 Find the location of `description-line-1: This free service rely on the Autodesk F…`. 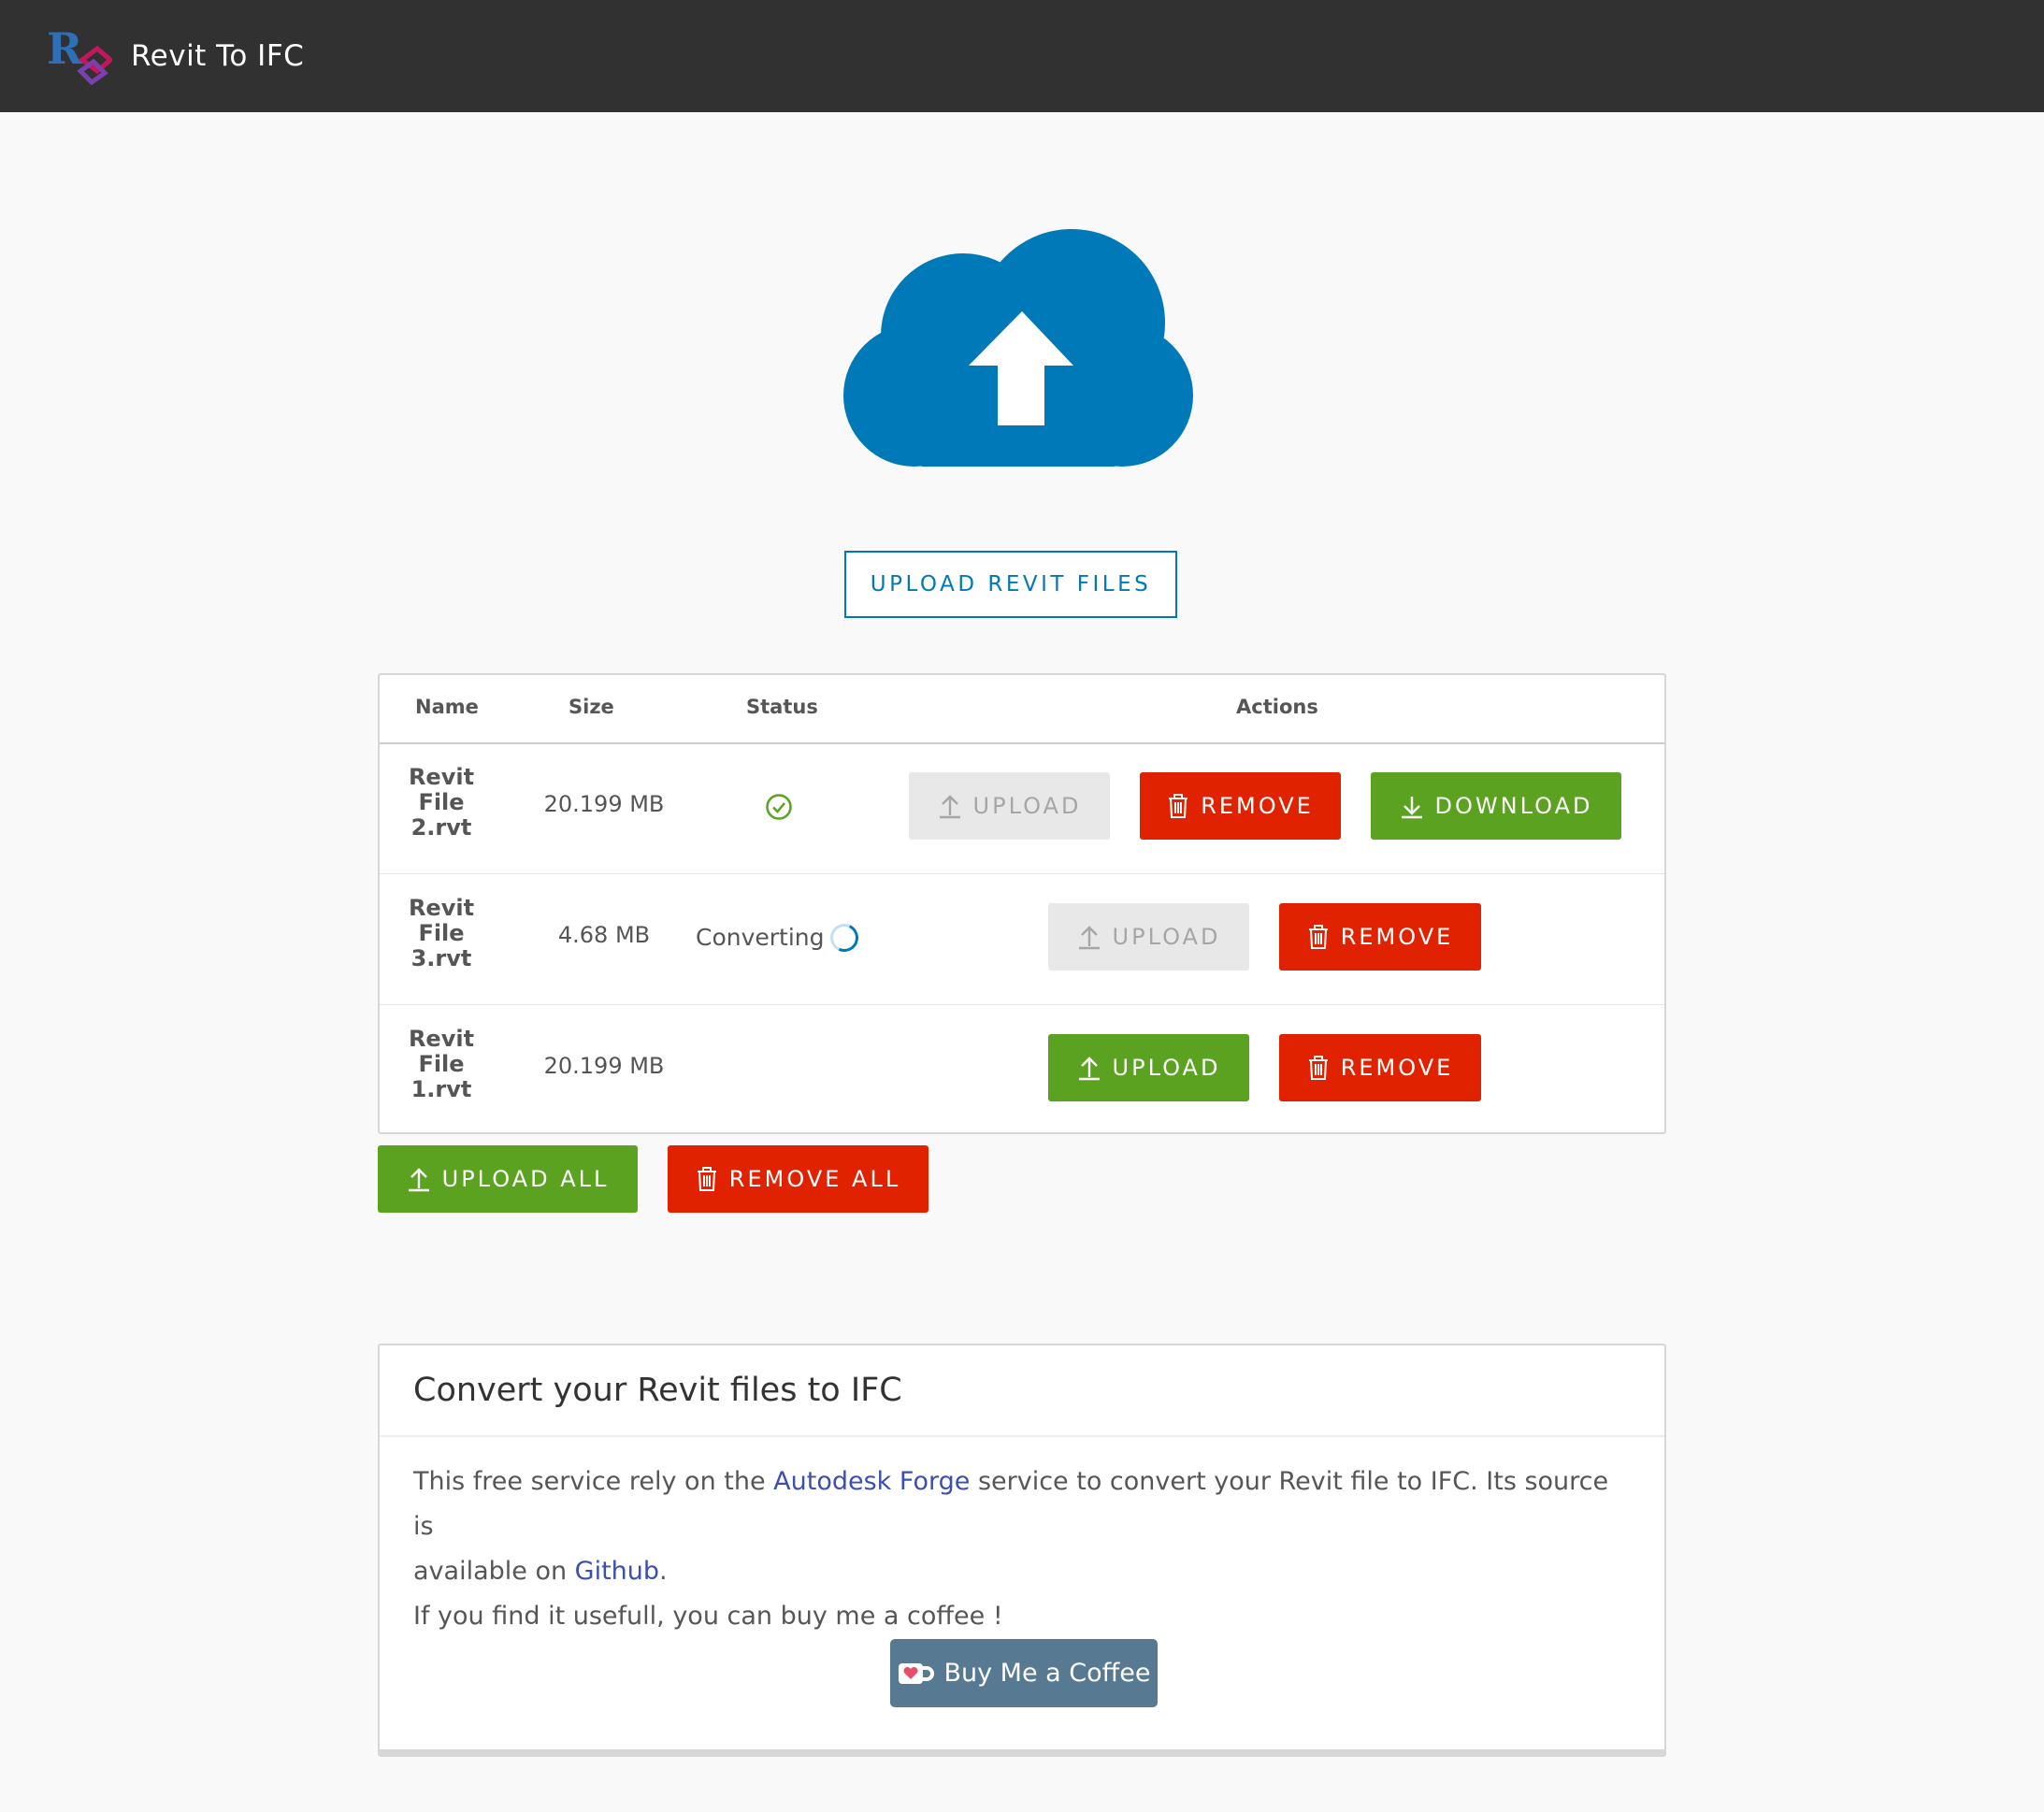

description-line-1: This free service rely on the Autodesk F… is located at coordinates (1011, 1504).